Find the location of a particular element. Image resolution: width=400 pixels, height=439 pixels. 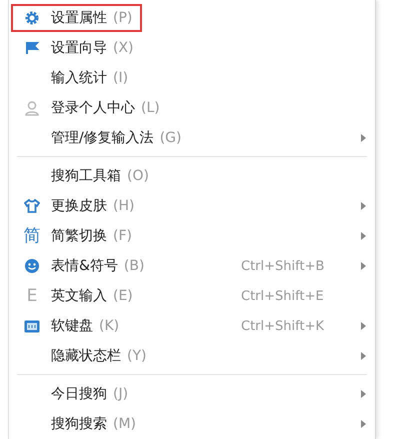

menu-item: 设置属性 (P) is located at coordinates (76, 18).